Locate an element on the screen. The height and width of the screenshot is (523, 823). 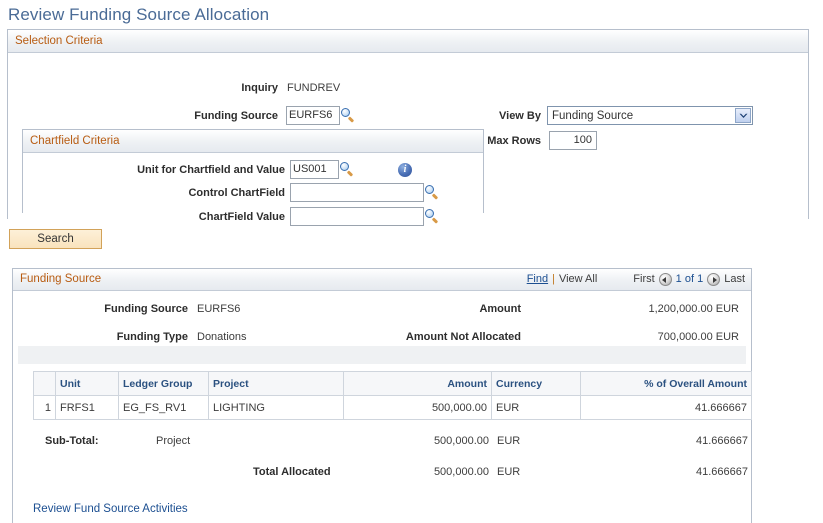
unit-for-chartfield-label: Unit for Chartfield and Value is located at coordinates (211, 169).